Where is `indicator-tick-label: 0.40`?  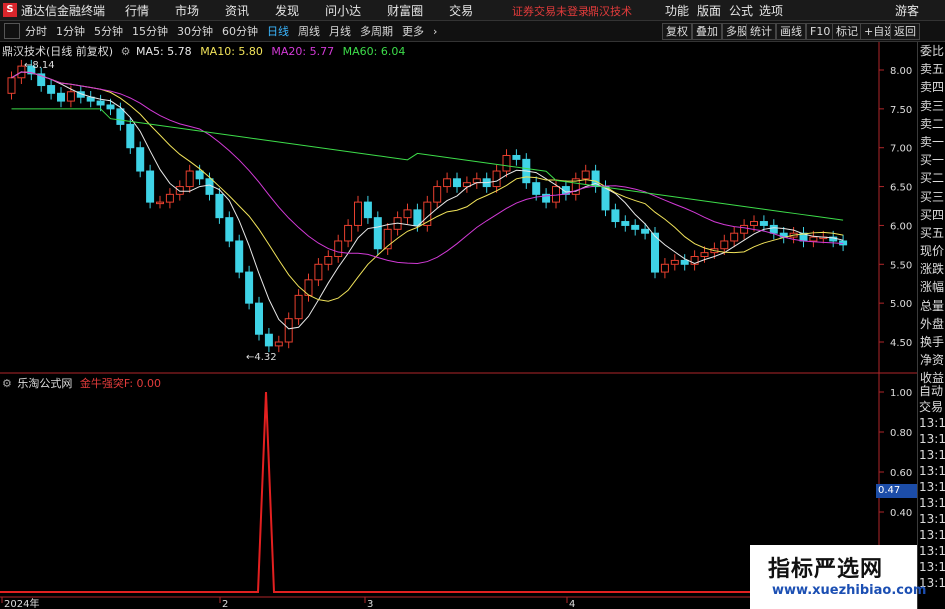
indicator-tick-label: 0.40 is located at coordinates (901, 513).